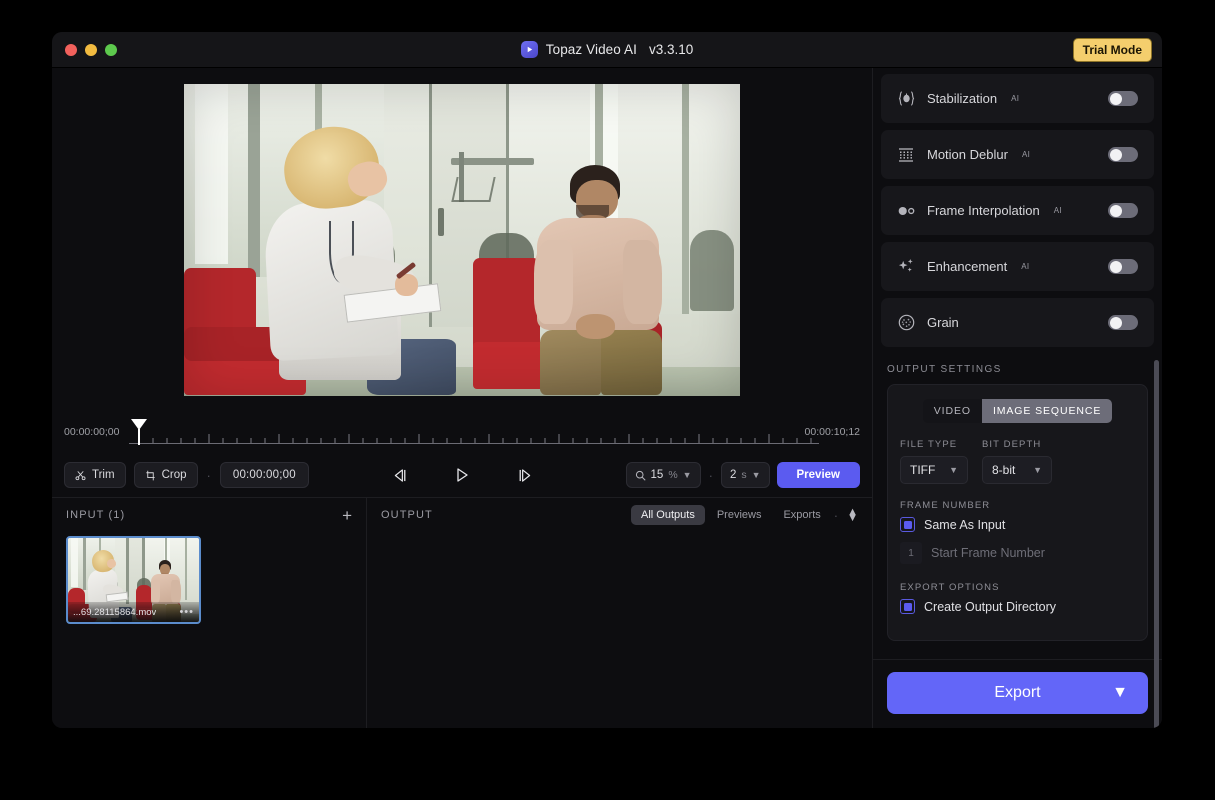 The image size is (1215, 800). What do you see at coordinates (640, 475) in the screenshot?
I see `magnifier-icon` at bounding box center [640, 475].